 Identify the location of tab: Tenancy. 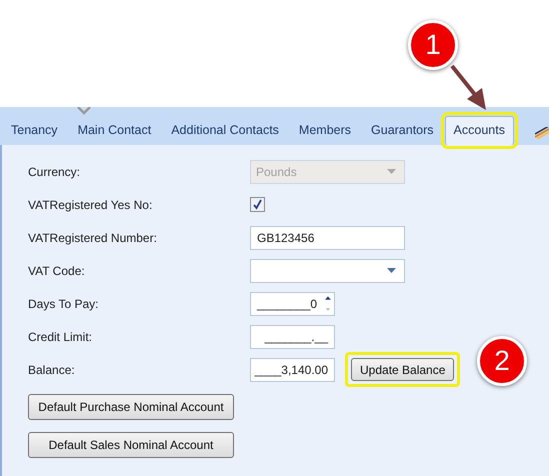
(34, 130).